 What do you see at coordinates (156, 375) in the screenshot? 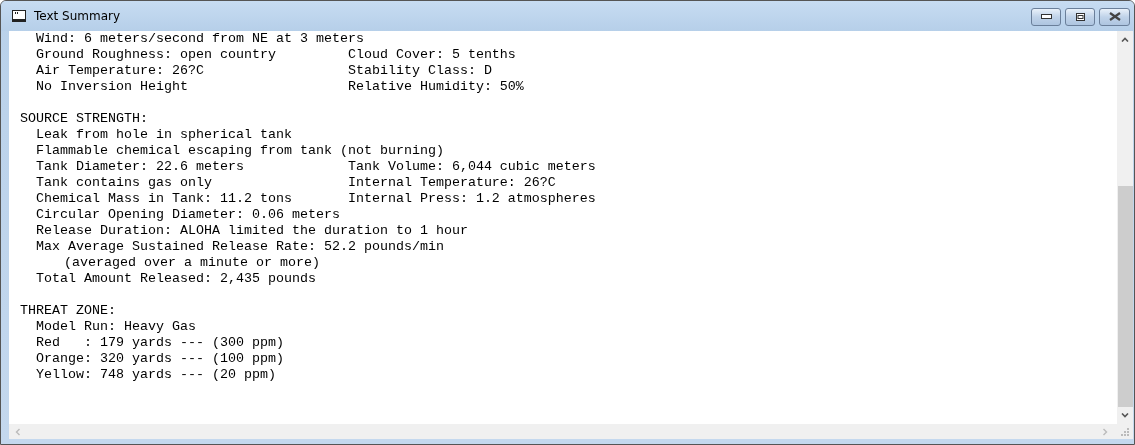
I see `summary-line: Yellow: 748 yards --- (20 ppm)` at bounding box center [156, 375].